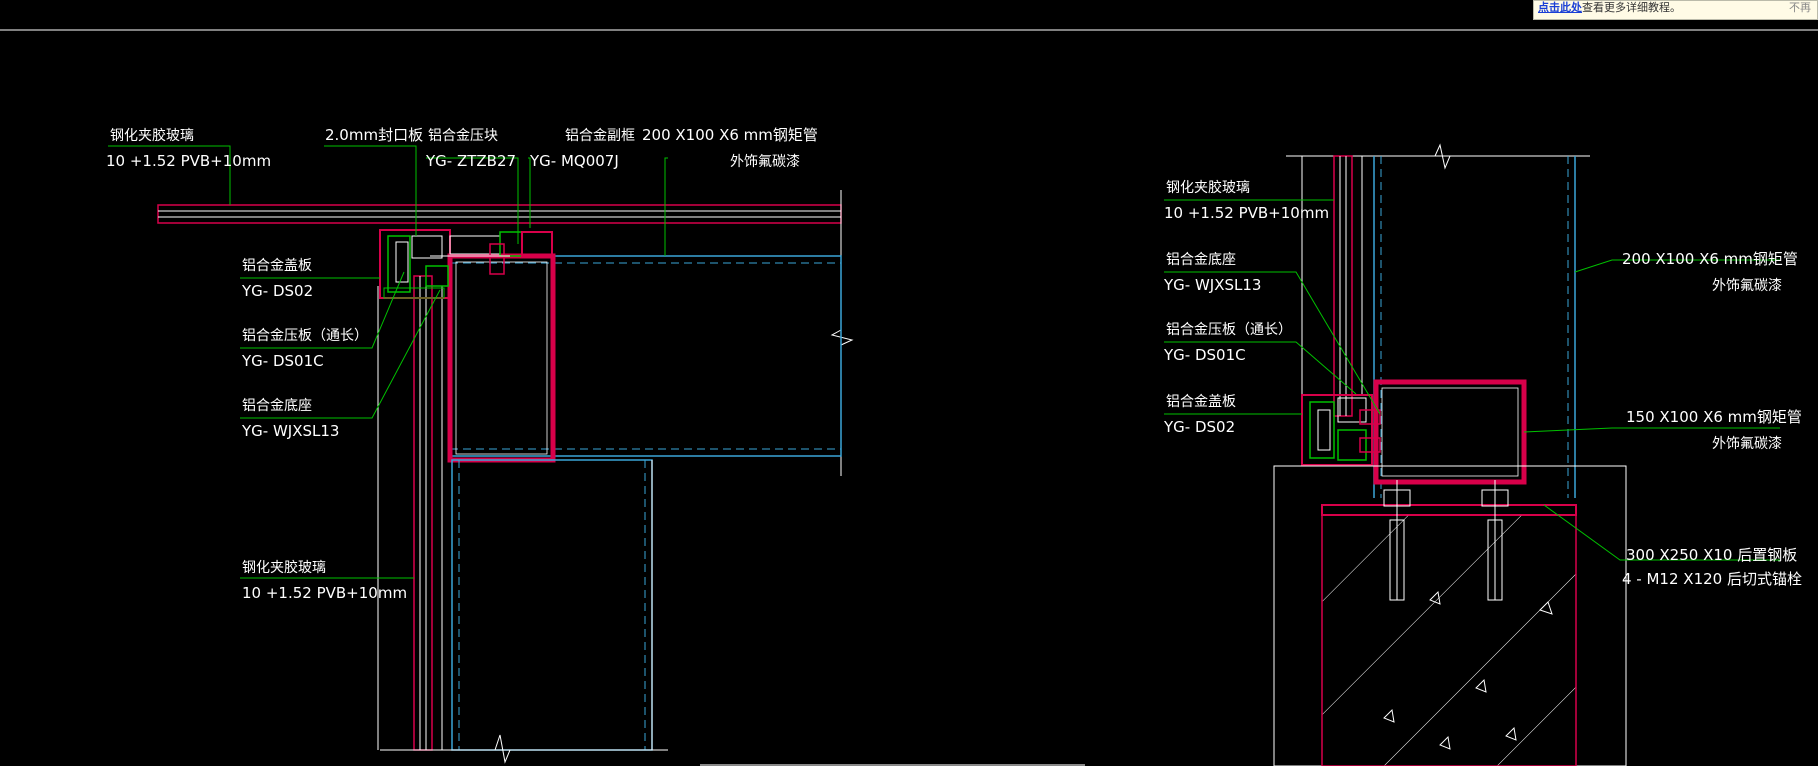 The width and height of the screenshot is (1818, 766). I want to click on right-steel-tube-small-finish: 外饰氟碳漆, so click(1747, 444).